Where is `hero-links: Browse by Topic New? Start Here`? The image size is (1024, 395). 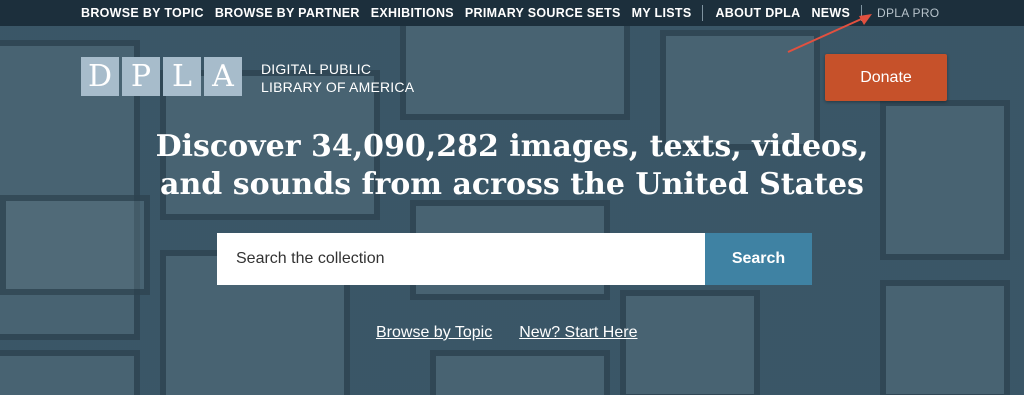
hero-links: Browse by Topic New? Start Here is located at coordinates (506, 333).